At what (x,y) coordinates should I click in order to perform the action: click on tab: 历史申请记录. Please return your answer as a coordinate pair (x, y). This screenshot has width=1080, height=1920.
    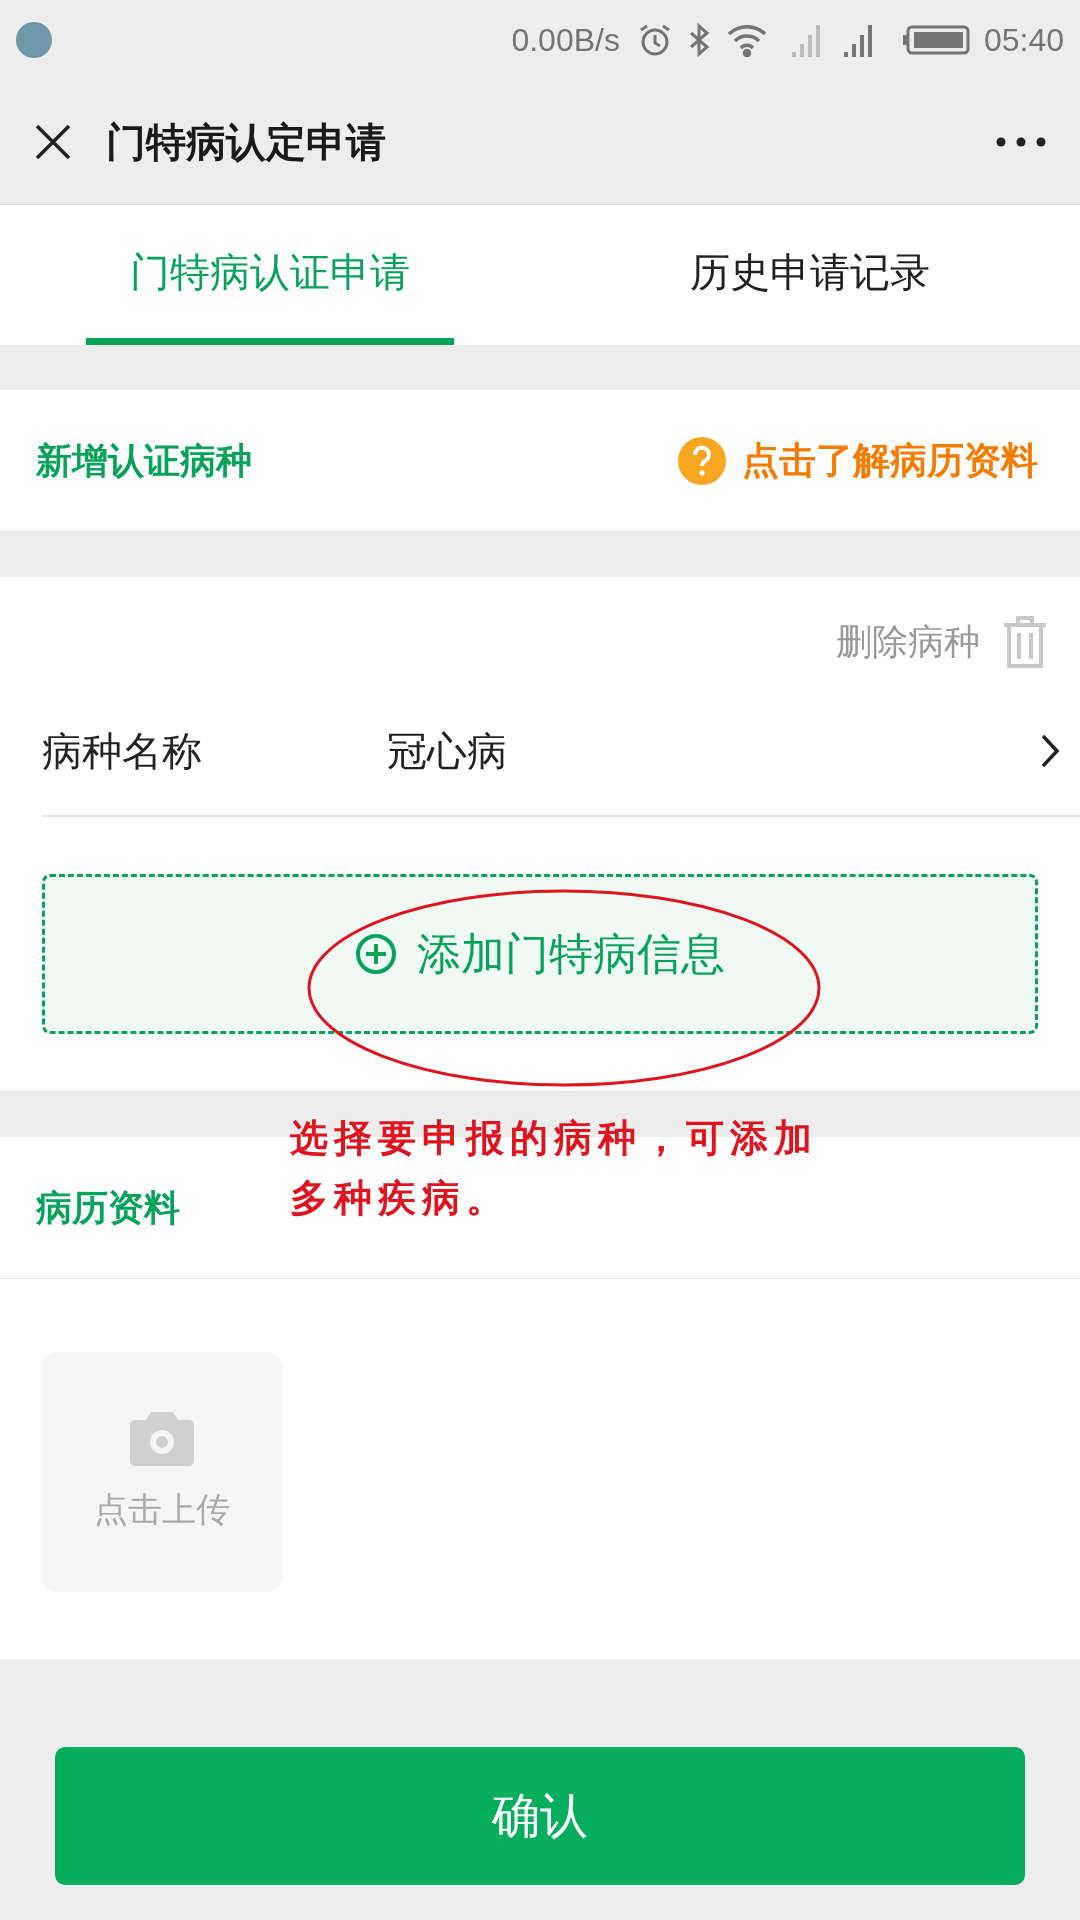
    Looking at the image, I should click on (810, 275).